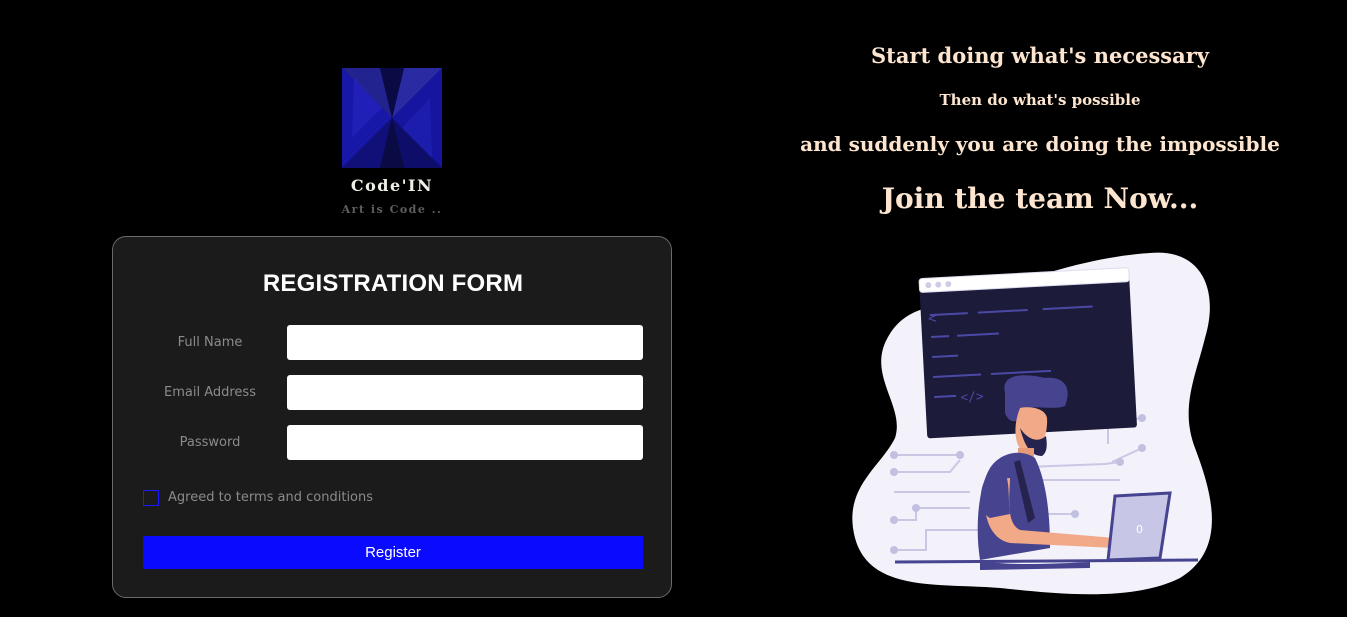  Describe the element at coordinates (1040, 100) in the screenshot. I see `quote-line-2: Then do what's possible` at that location.